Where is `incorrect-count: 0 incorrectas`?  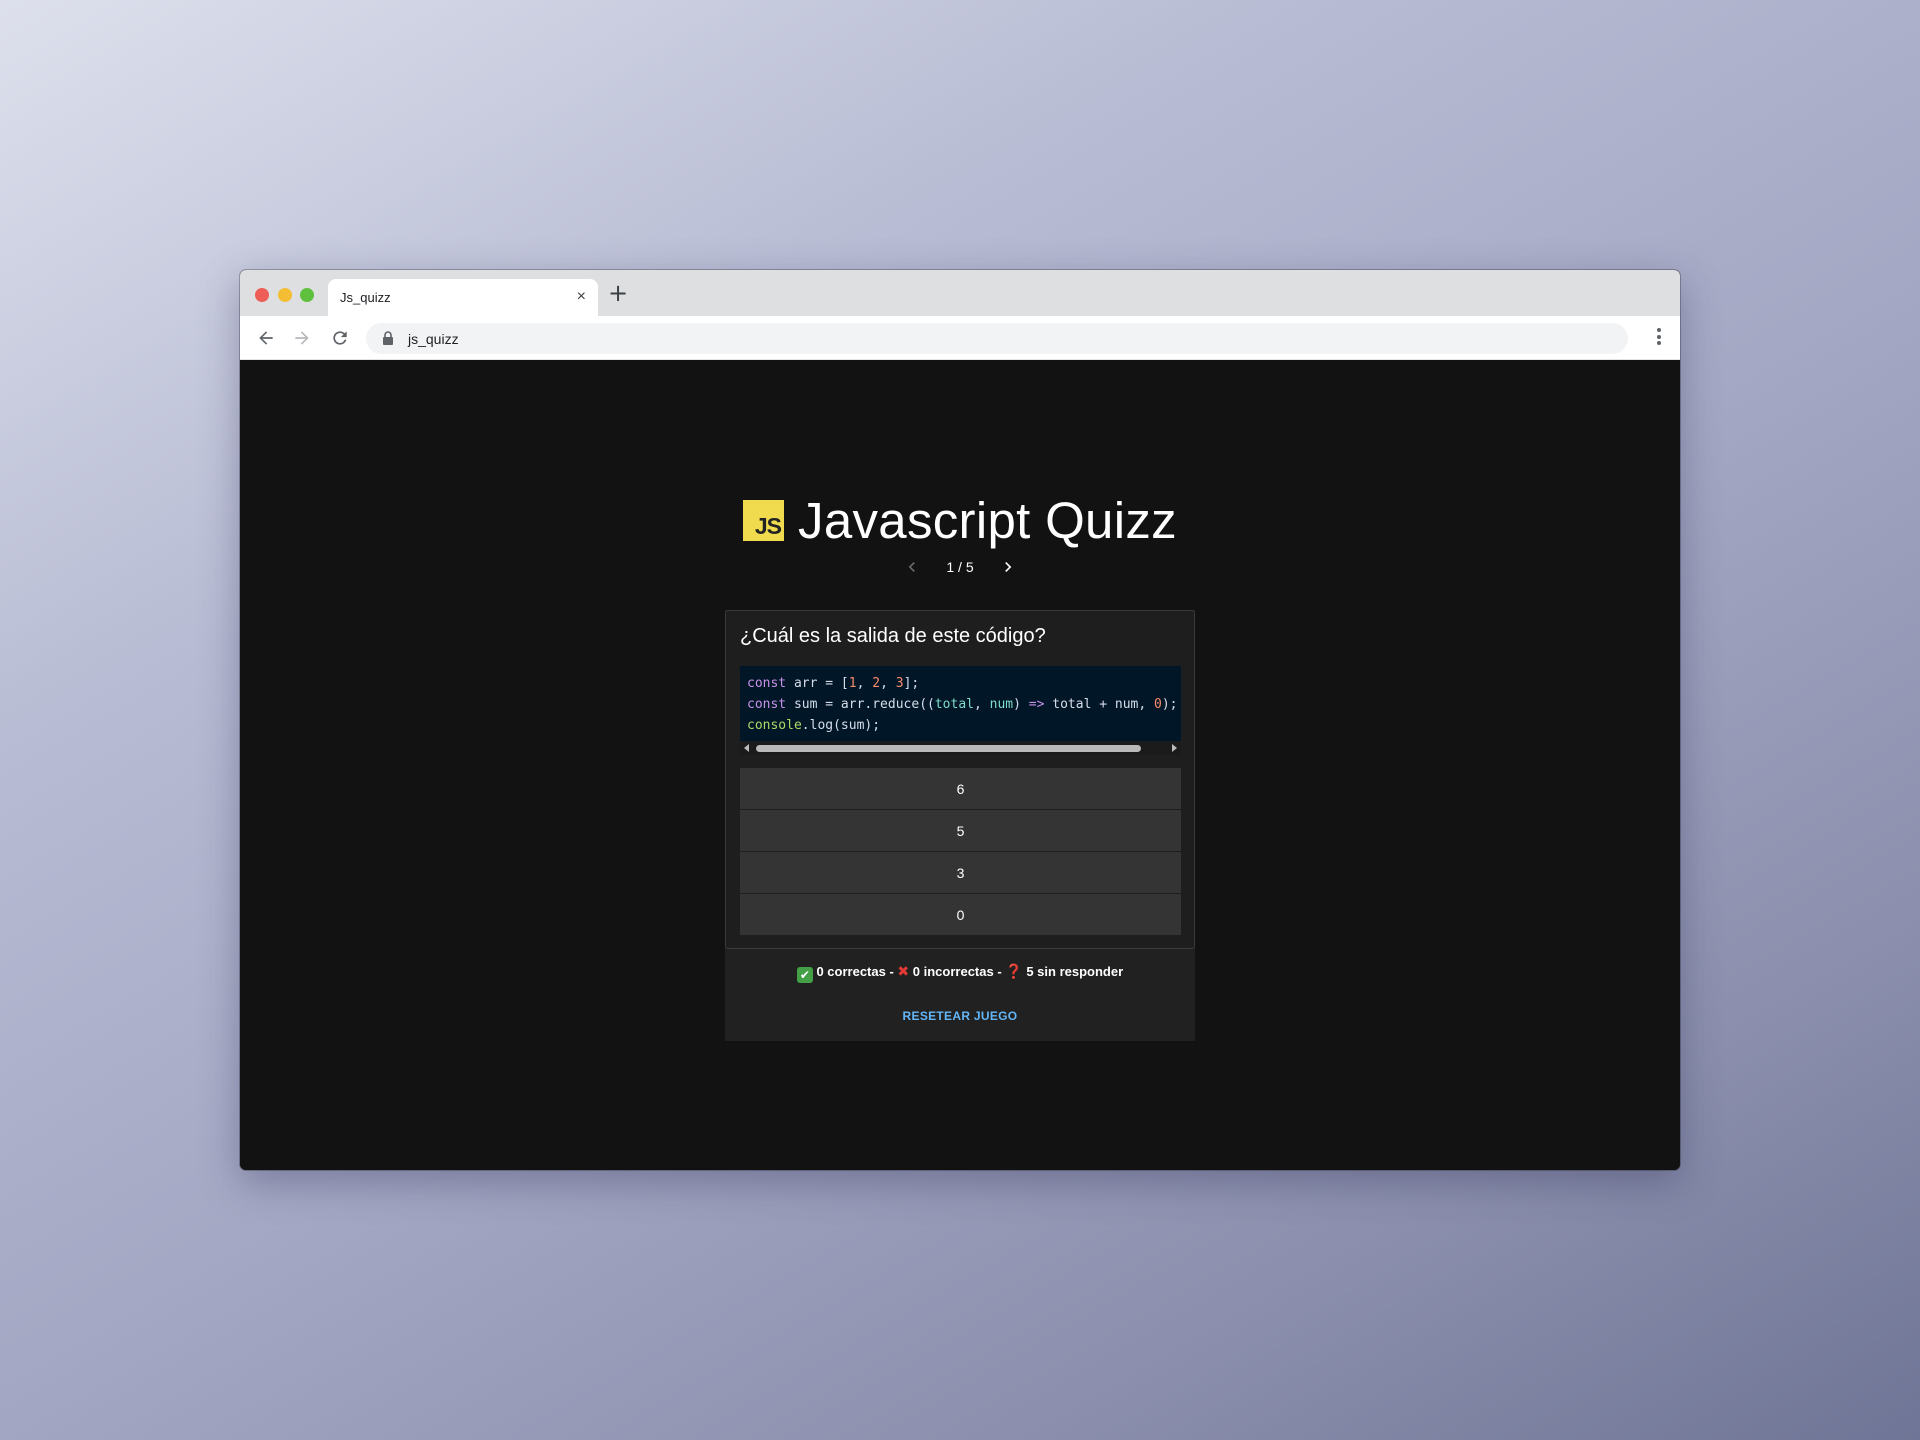 incorrect-count: 0 incorrectas is located at coordinates (953, 971).